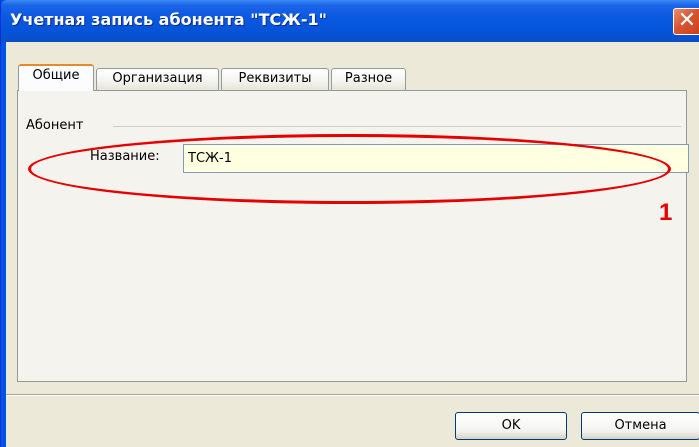 This screenshot has height=447, width=699. I want to click on group-caption-subscriber: Абонент, so click(55, 125).